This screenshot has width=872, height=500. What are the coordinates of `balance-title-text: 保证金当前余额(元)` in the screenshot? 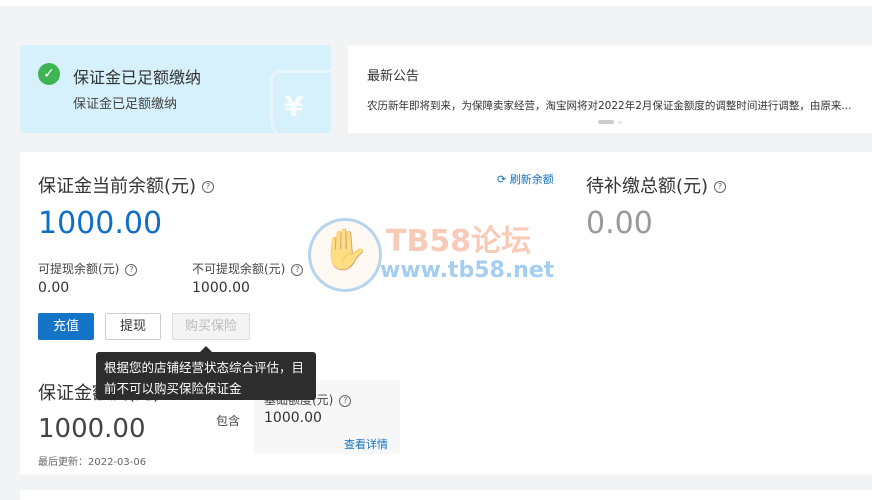 It's located at (117, 186).